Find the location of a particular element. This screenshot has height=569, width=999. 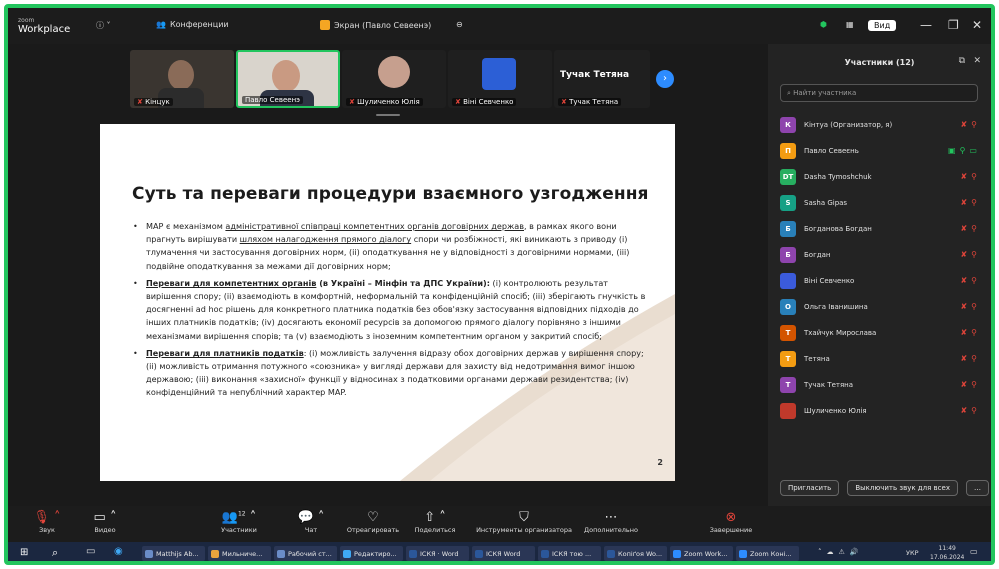

chat-icon: 💬 ˄ is located at coordinates (311, 517).